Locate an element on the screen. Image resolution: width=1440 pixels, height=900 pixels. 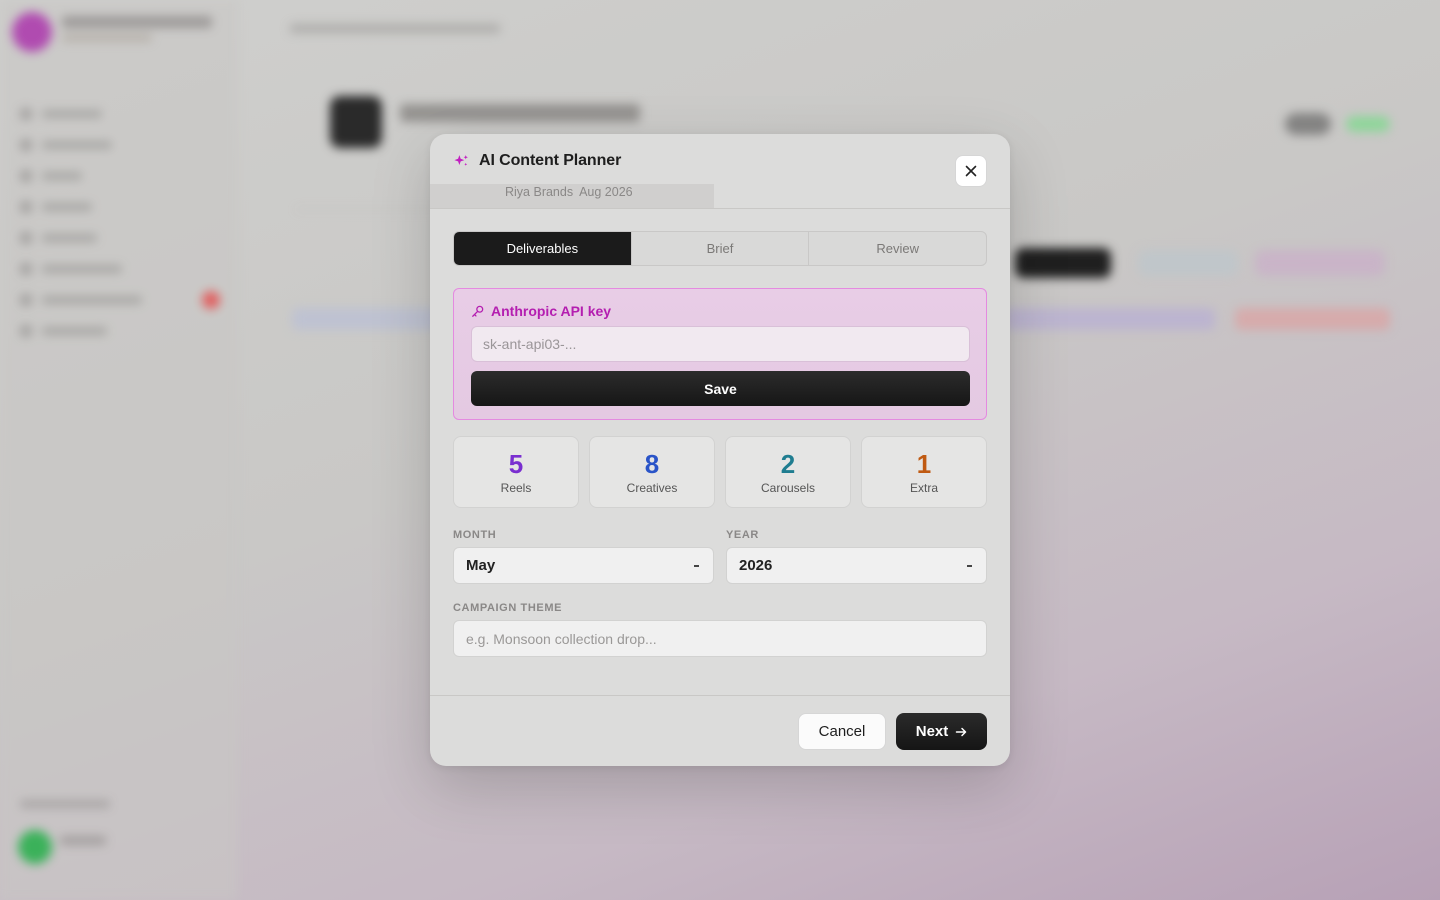
deliverable-label: Creatives is located at coordinates (652, 488).